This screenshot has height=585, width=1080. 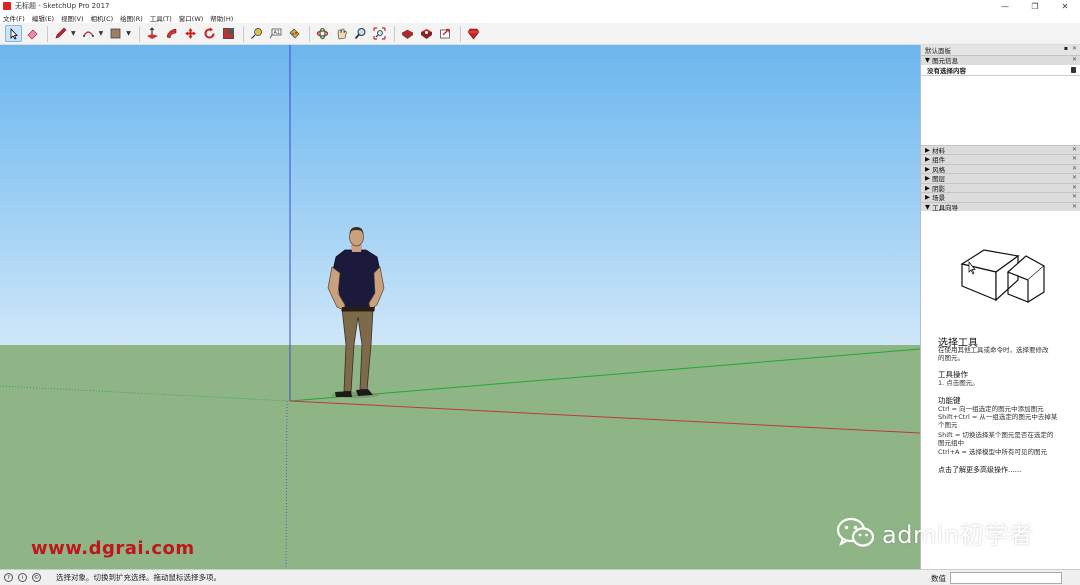 I want to click on tray-header-label: 工具向导, so click(x=945, y=207).